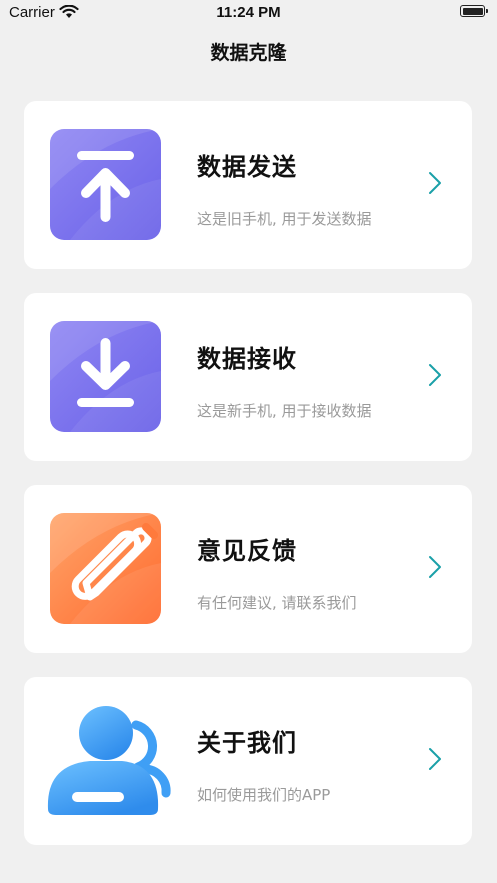 The image size is (497, 883). Describe the element at coordinates (474, 11) in the screenshot. I see `battery-icon` at that location.